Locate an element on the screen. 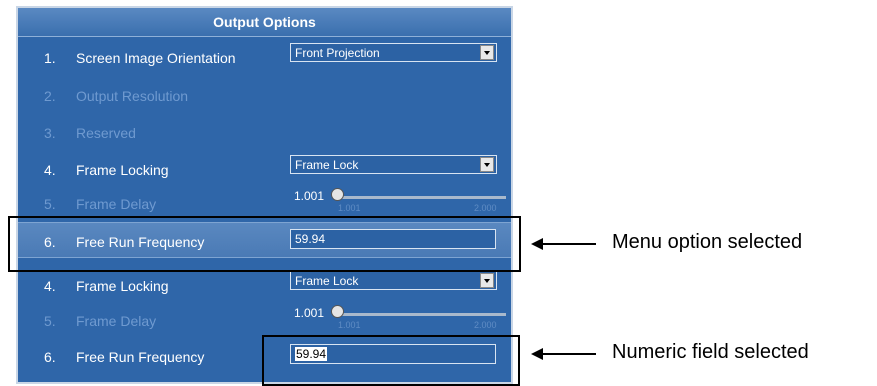 This screenshot has height=386, width=877. numeric-selected-callout-label: Numeric field selected is located at coordinates (710, 352).